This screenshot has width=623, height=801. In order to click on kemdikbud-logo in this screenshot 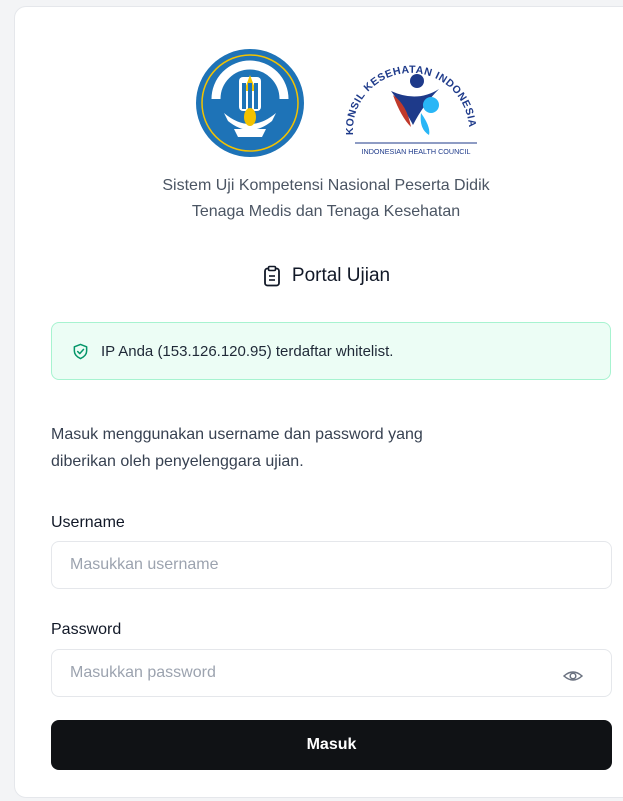, I will do `click(250, 103)`.